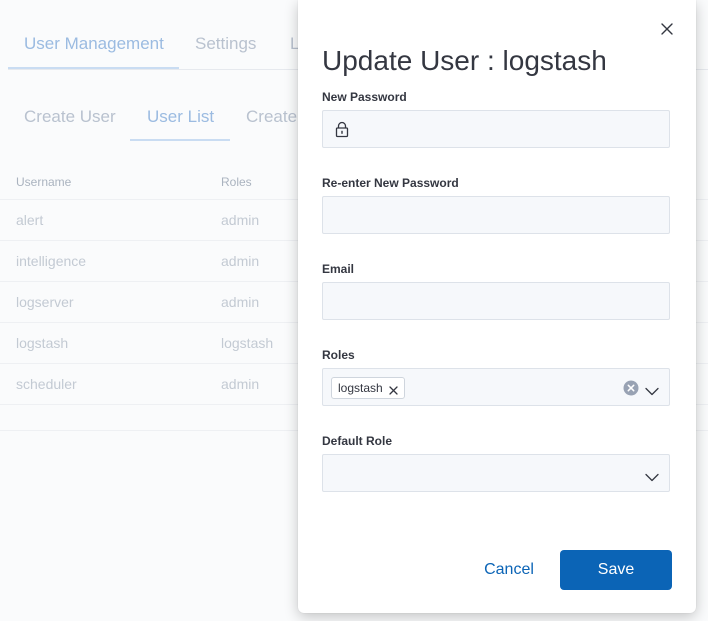 This screenshot has height=621, width=708. I want to click on column-header-roles: Roles, so click(236, 182).